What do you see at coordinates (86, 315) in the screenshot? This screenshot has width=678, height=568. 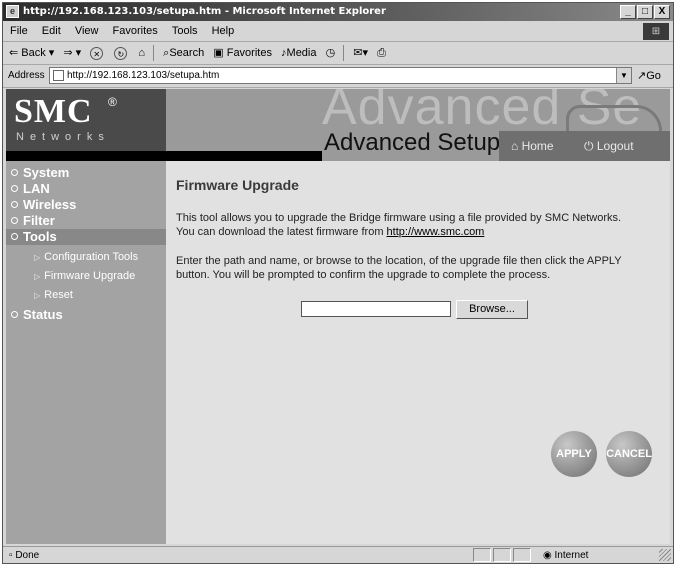 I see `sidebar-item-status: Status` at bounding box center [86, 315].